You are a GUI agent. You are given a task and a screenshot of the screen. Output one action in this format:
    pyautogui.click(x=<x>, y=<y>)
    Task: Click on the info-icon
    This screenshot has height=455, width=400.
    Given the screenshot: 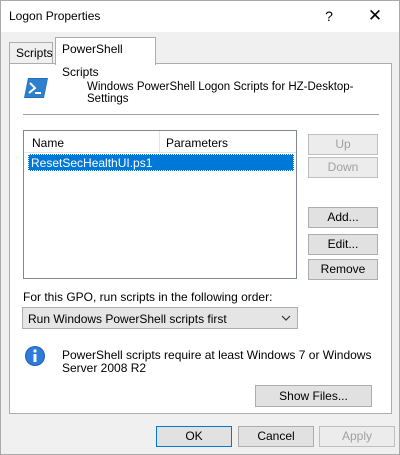 What is the action you would take?
    pyautogui.click(x=35, y=356)
    